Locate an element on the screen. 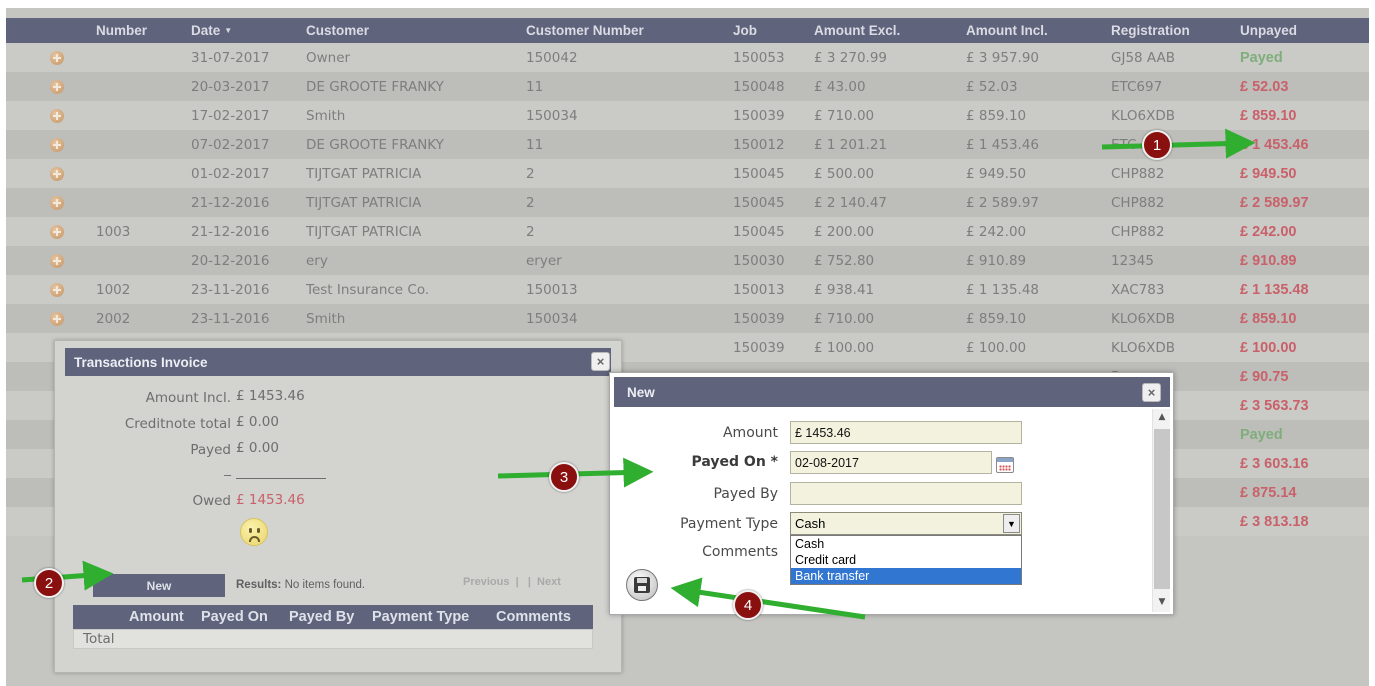 This screenshot has width=1375, height=686. cell-date: 01-02-2017 is located at coordinates (230, 173).